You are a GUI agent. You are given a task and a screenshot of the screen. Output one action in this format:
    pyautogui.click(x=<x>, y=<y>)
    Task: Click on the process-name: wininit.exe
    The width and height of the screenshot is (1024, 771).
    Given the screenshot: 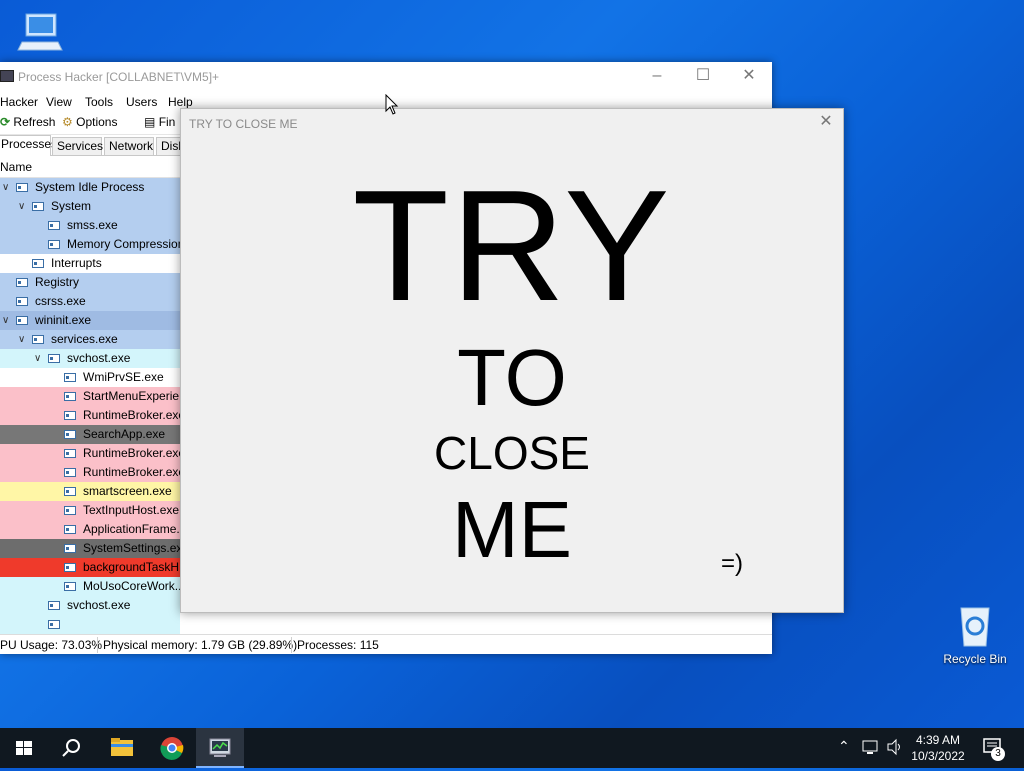 What is the action you would take?
    pyautogui.click(x=63, y=320)
    